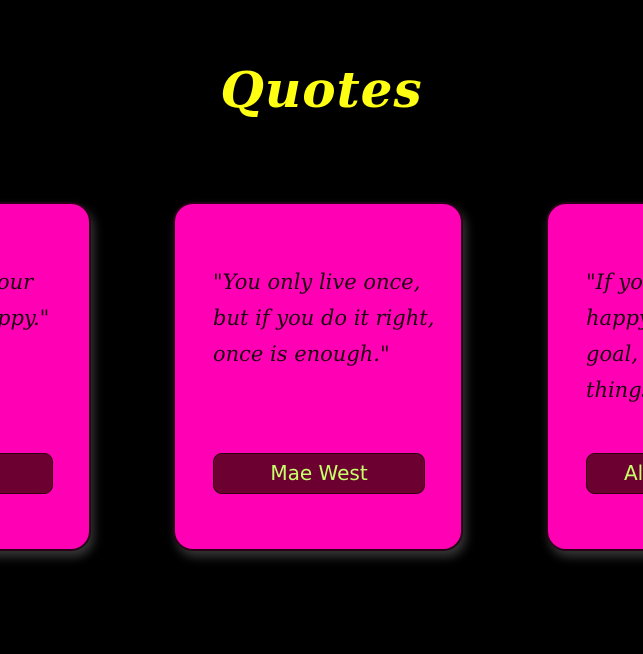 The width and height of the screenshot is (643, 654). Describe the element at coordinates (614, 282) in the screenshot. I see `quote-line: "If you` at that location.